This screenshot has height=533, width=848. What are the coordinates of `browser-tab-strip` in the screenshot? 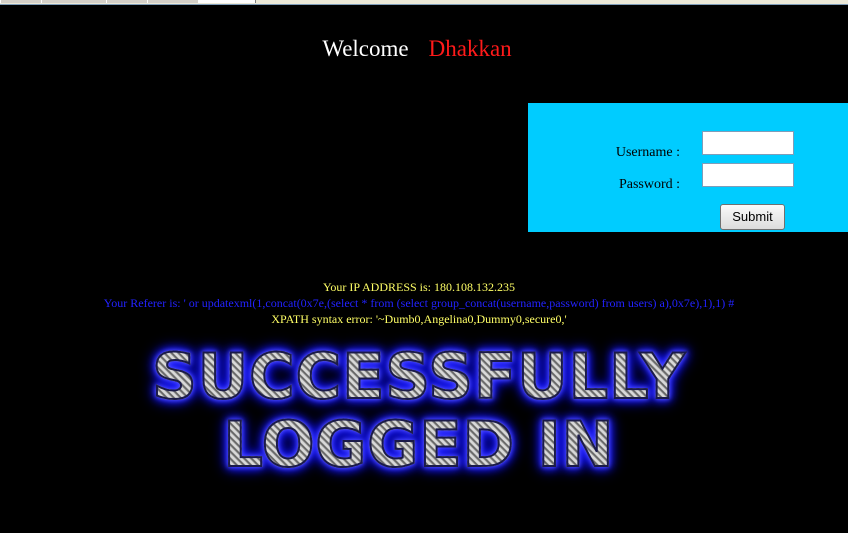 It's located at (424, 2).